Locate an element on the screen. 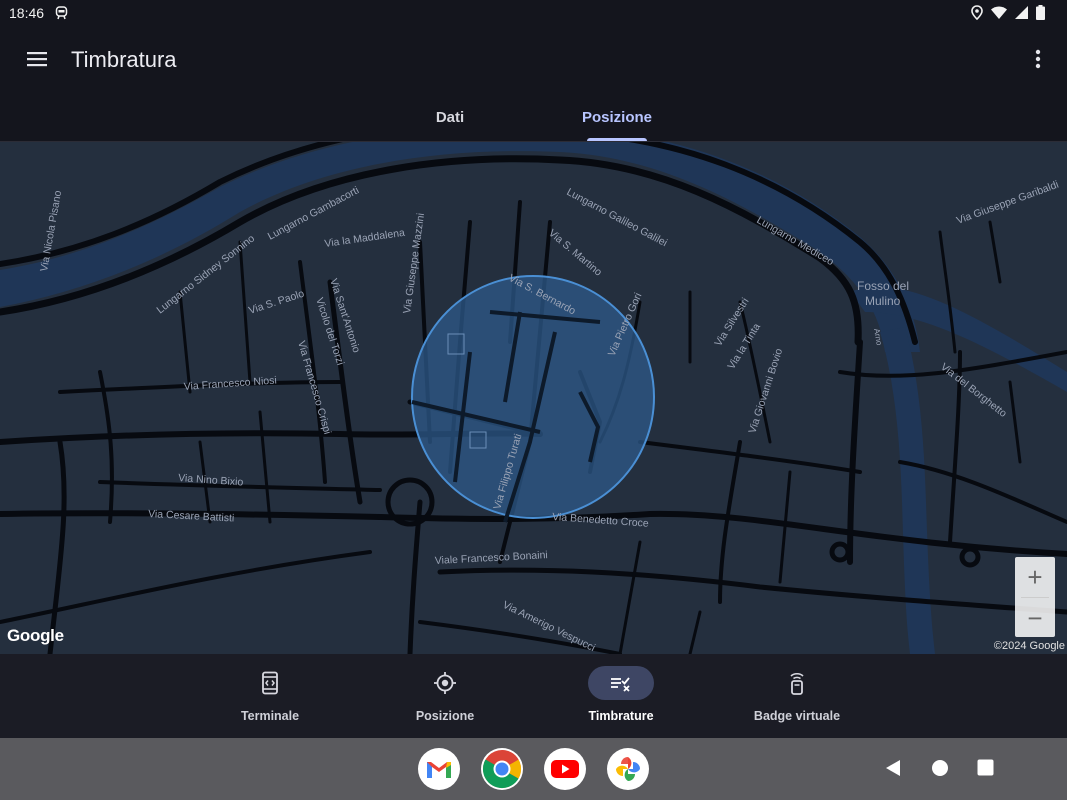 This screenshot has height=800, width=1067. tab-label: Posizione is located at coordinates (616, 117).